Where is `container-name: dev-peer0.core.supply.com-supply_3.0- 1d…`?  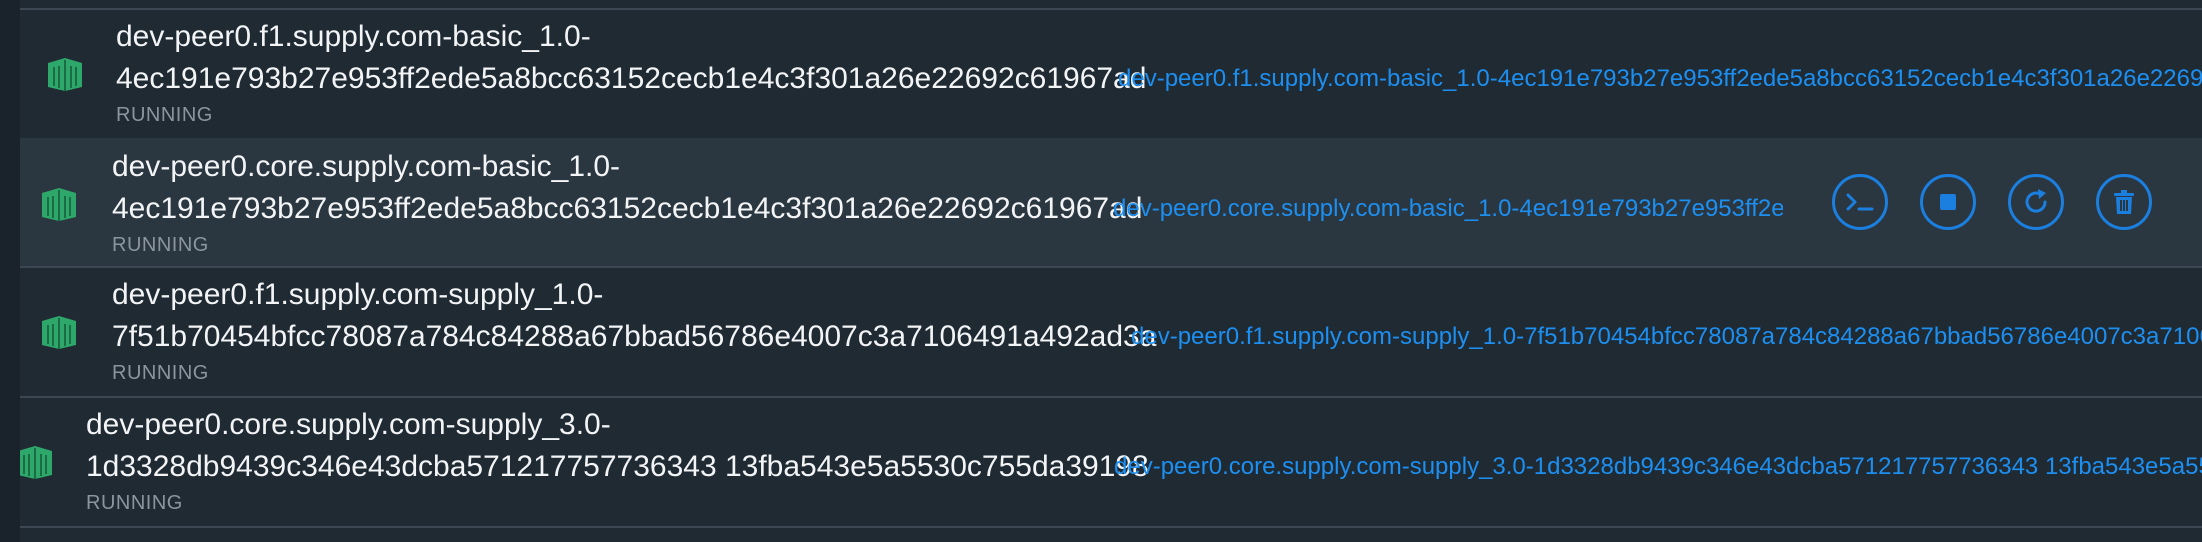
container-name: dev-peer0.core.supply.com-supply_3.0- 1d… is located at coordinates (617, 446).